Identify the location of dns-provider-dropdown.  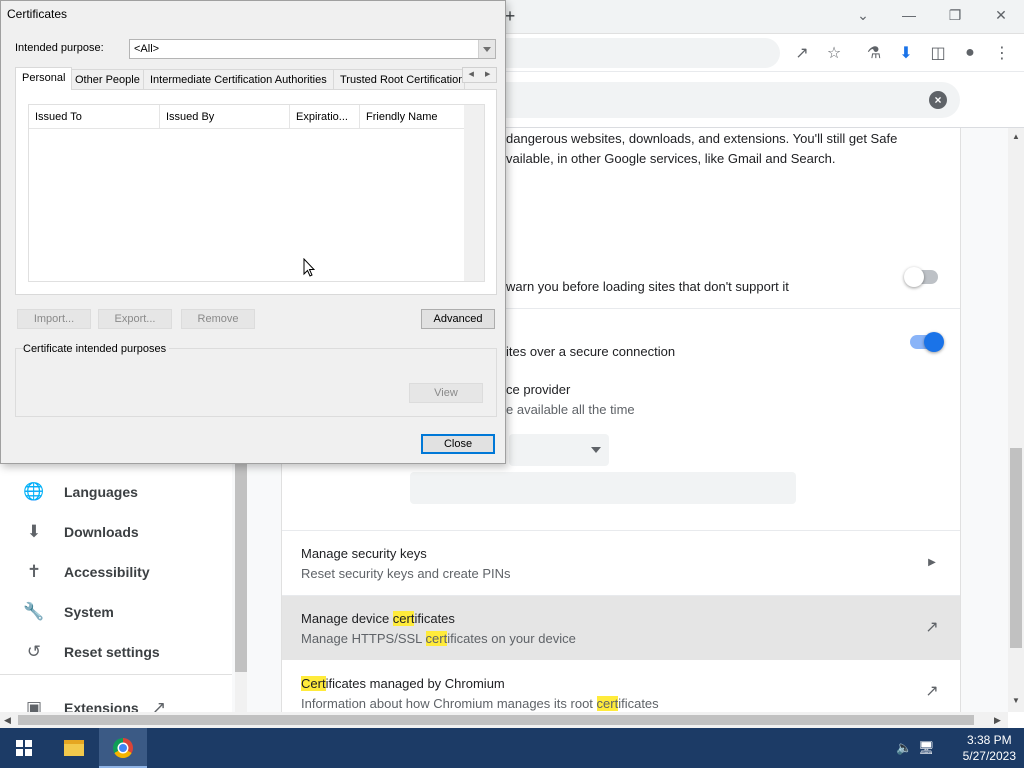
(559, 450).